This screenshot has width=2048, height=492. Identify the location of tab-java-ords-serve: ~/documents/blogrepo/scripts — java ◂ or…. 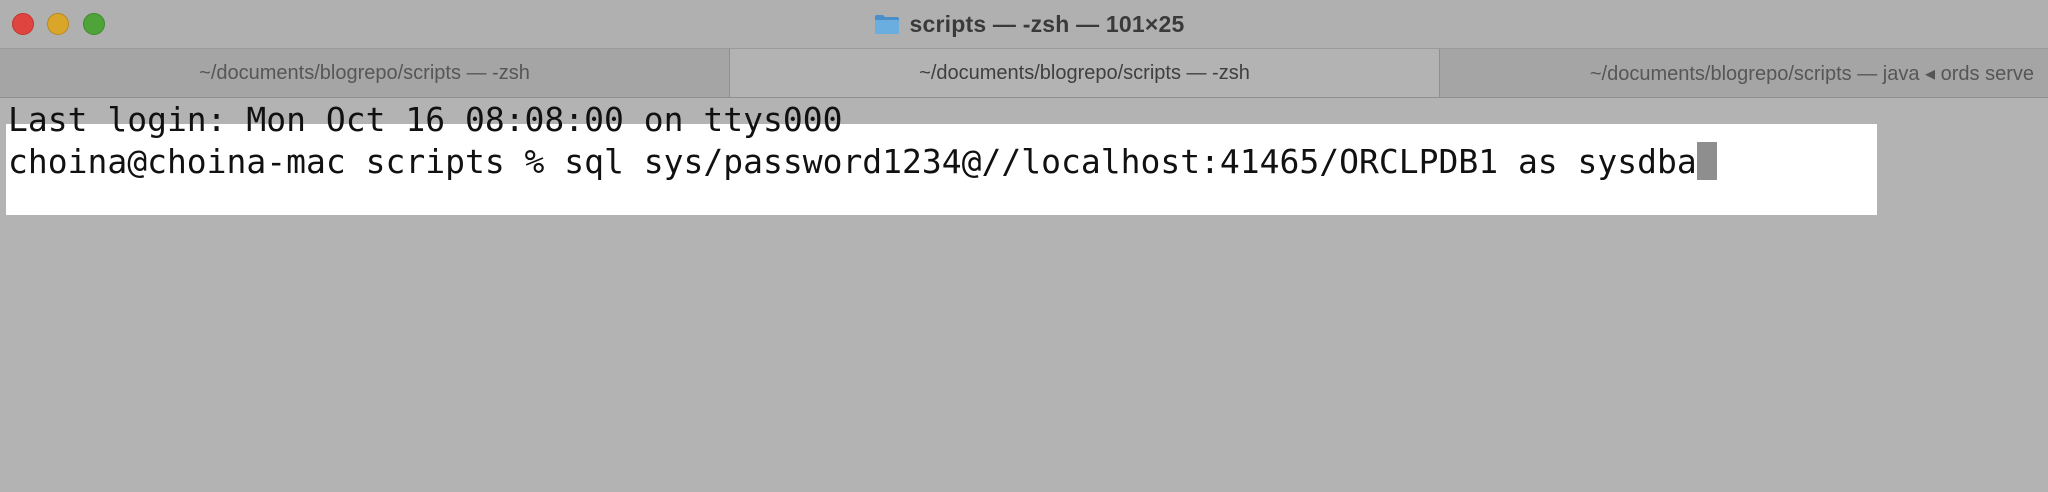
(1744, 73).